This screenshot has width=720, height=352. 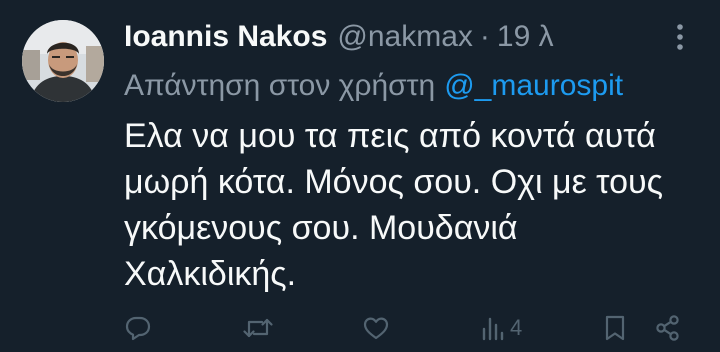 I want to click on more-icon, so click(x=680, y=37).